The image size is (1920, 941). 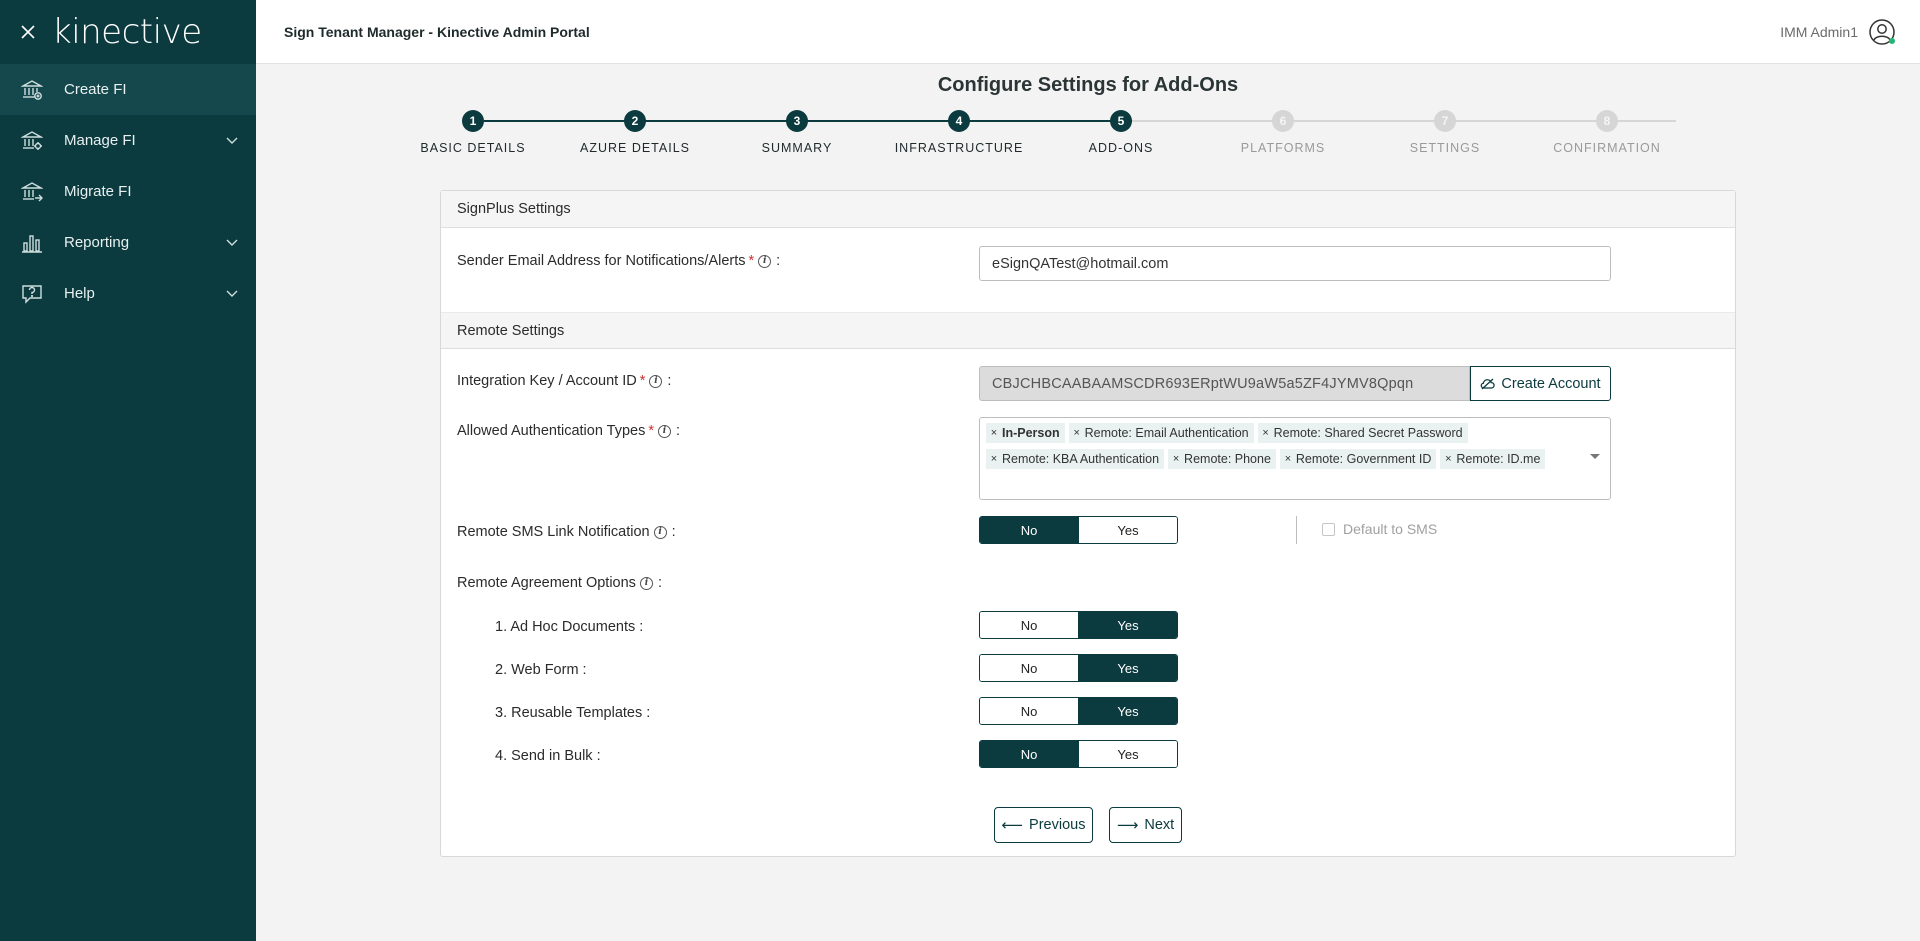 I want to click on checkbox-label: Default to SMS, so click(x=1390, y=529).